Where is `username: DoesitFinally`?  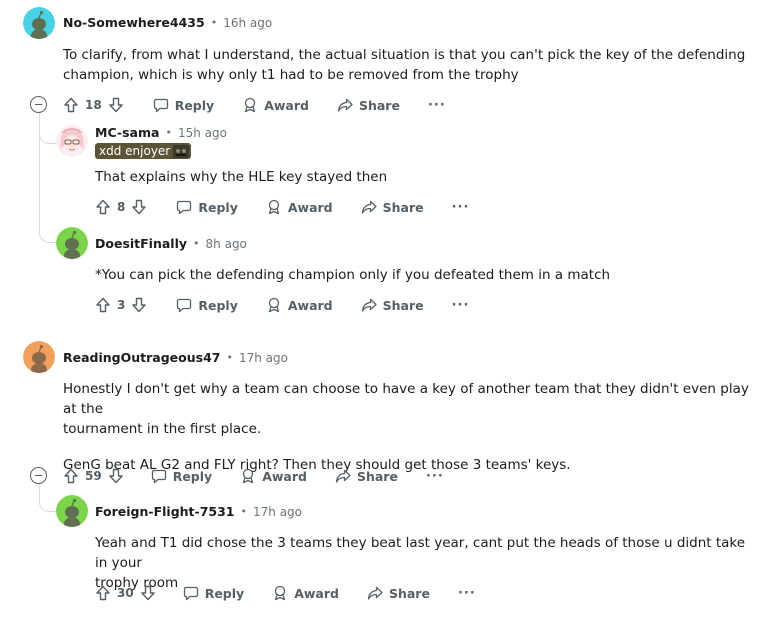
username: DoesitFinally is located at coordinates (141, 243).